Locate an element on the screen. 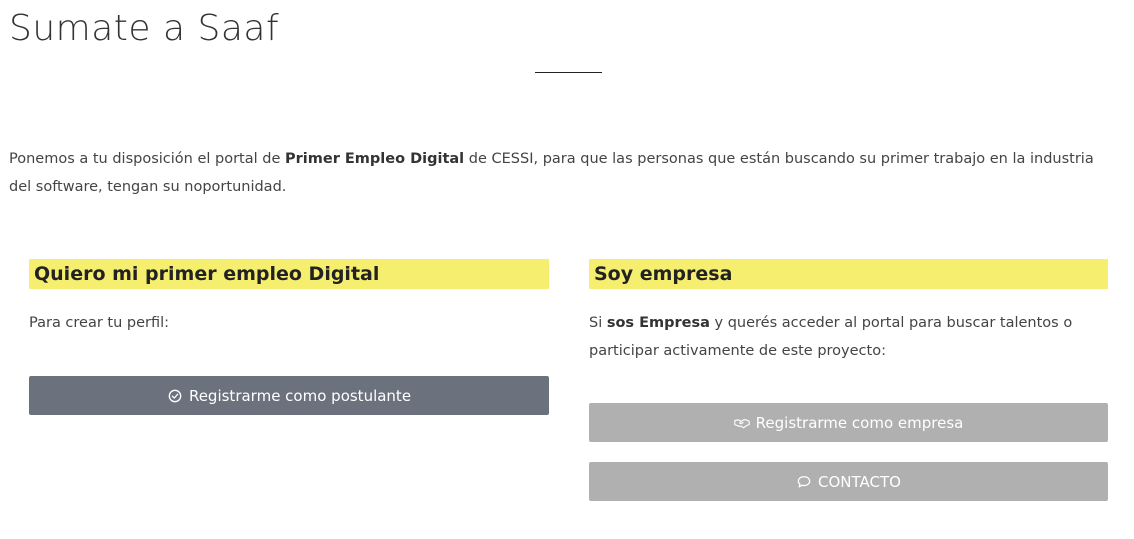 Image resolution: width=1134 pixels, height=539 pixels. register-candidate-button: Registrarme como postulante is located at coordinates (289, 395).